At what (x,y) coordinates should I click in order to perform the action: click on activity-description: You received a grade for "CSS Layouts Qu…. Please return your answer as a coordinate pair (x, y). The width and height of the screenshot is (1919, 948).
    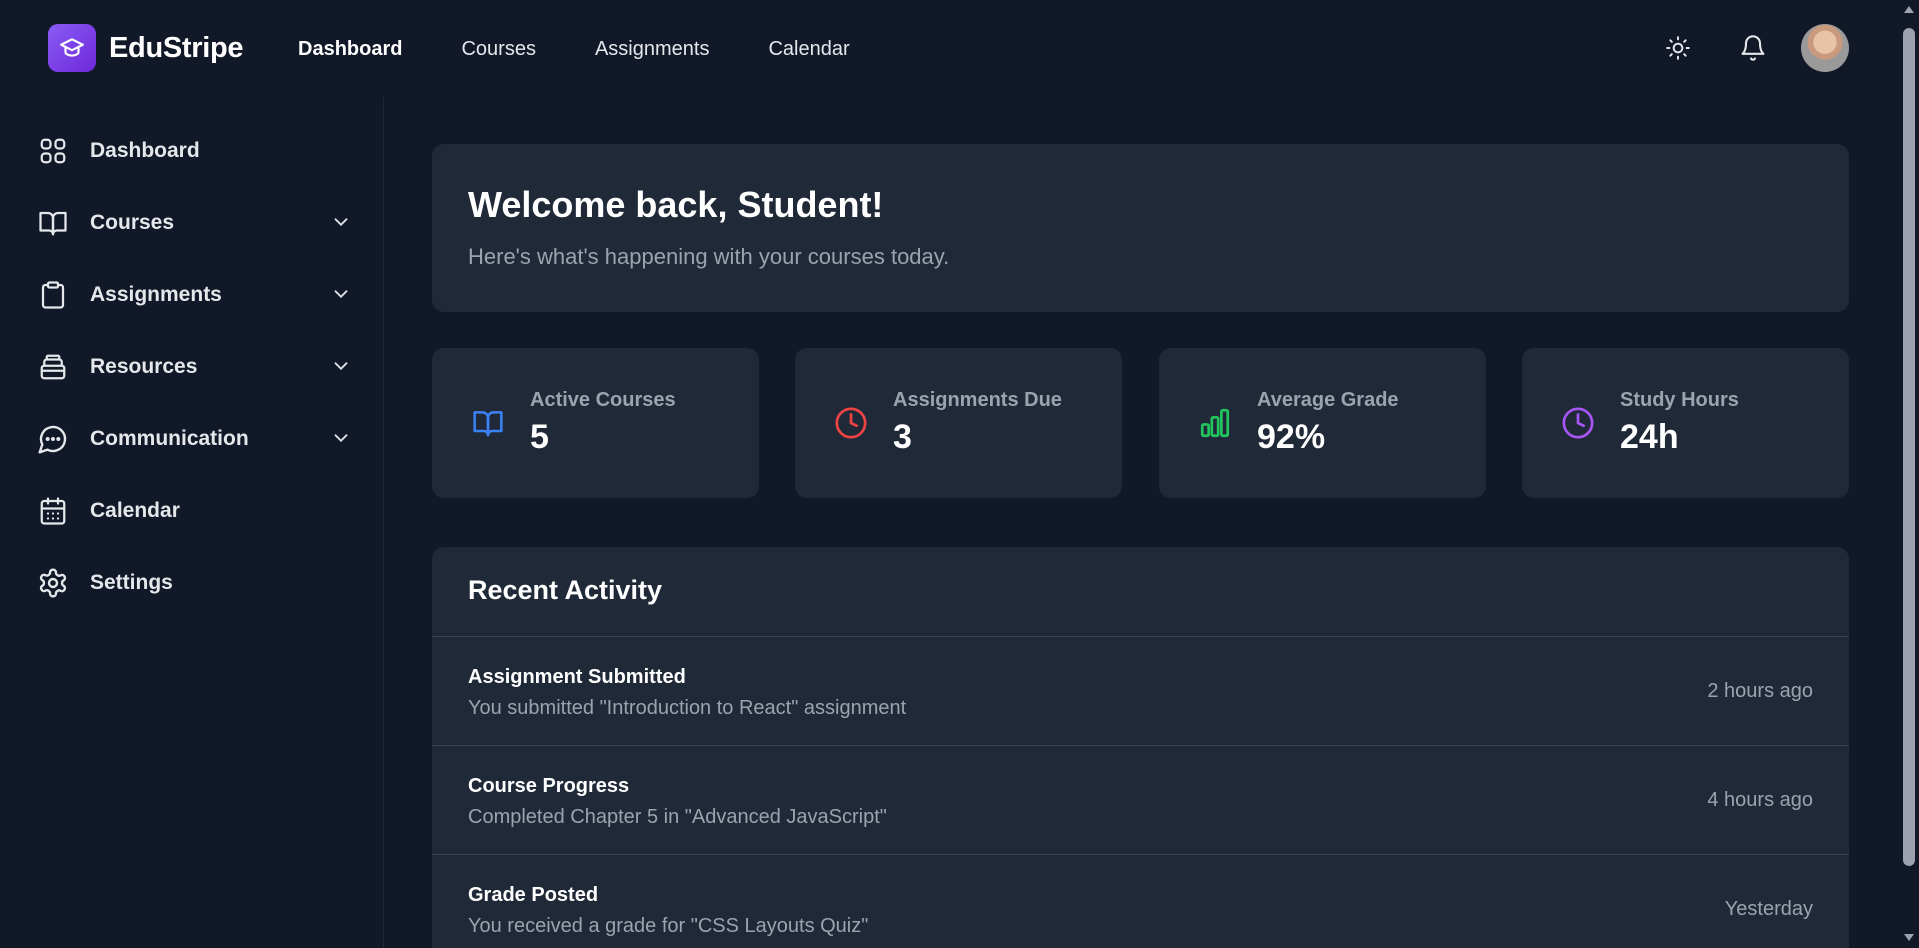
    Looking at the image, I should click on (668, 926).